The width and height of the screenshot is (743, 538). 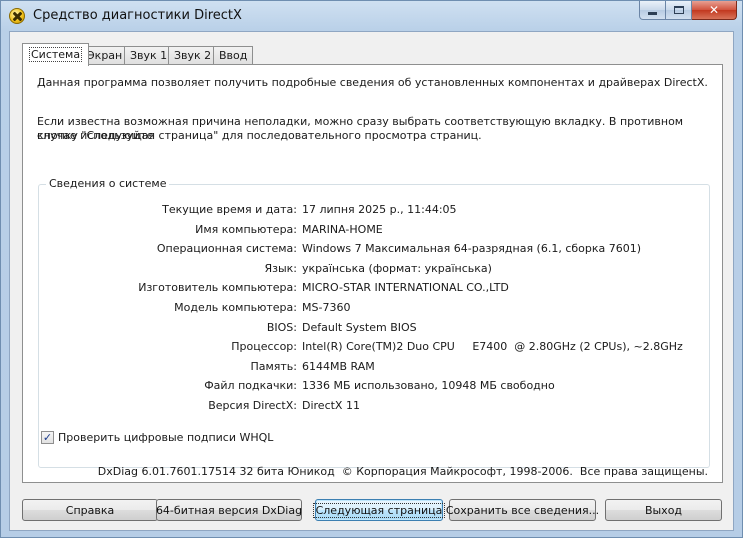 I want to click on maximize-icon, so click(x=678, y=10).